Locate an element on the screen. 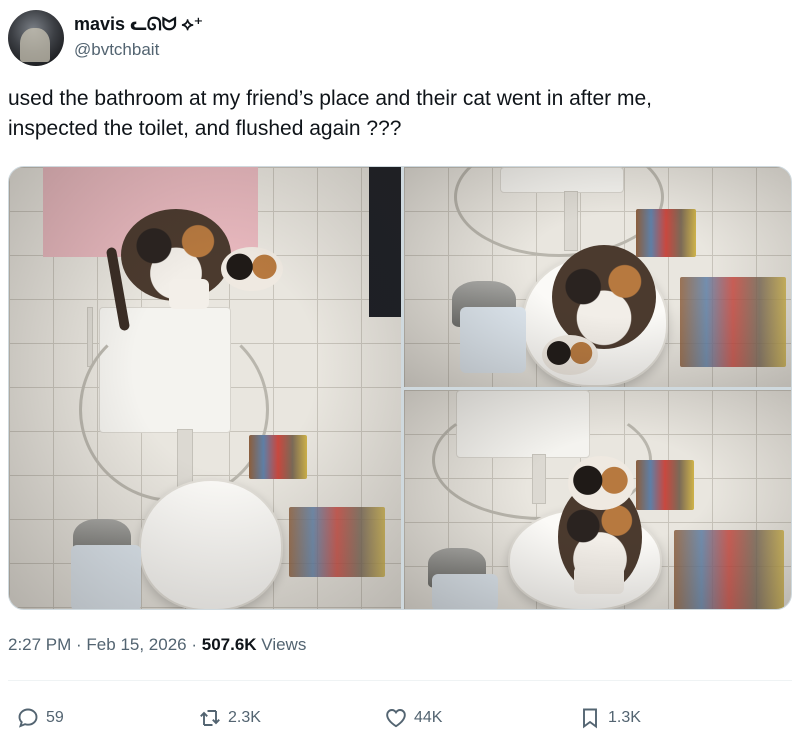 This screenshot has height=743, width=800. tweet-date: Feb 15, 2026 is located at coordinates (136, 644).